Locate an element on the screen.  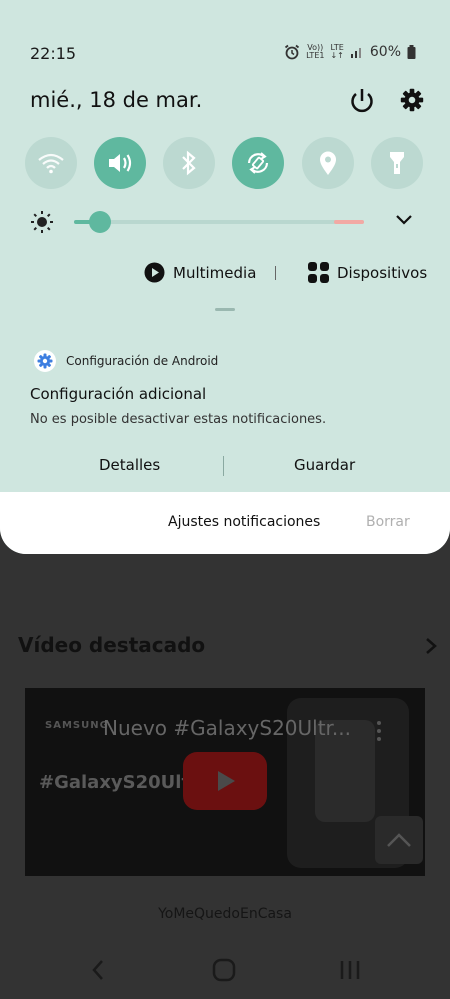
recents-icon is located at coordinates (350, 970).